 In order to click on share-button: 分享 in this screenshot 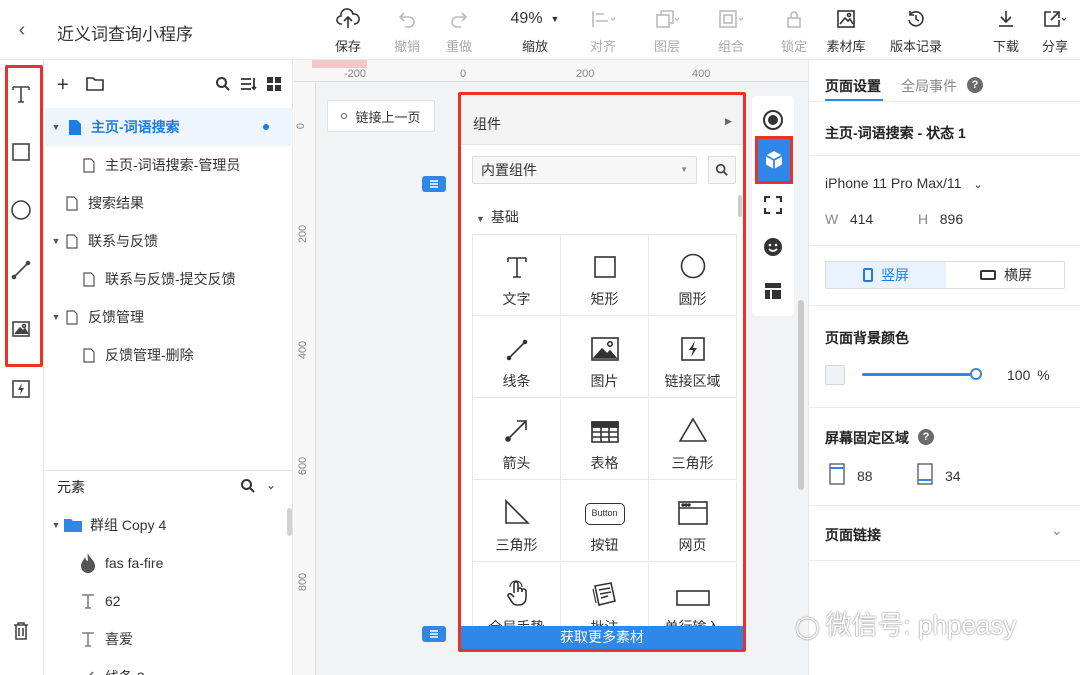, I will do `click(1055, 31)`.